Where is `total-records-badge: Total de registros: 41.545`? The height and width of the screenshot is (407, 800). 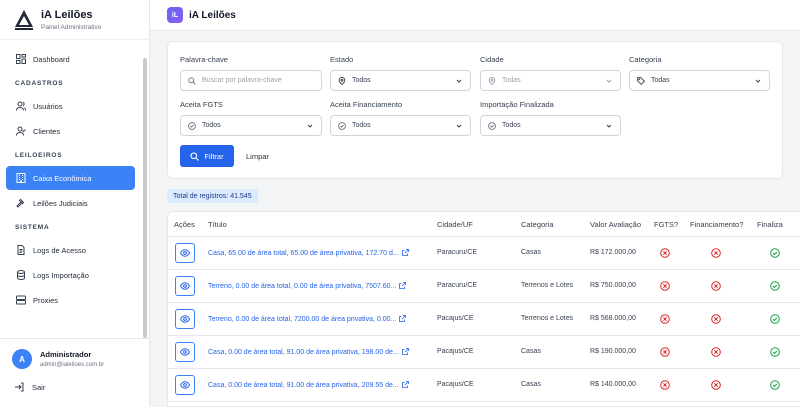 total-records-badge: Total de registros: 41.545 is located at coordinates (212, 196).